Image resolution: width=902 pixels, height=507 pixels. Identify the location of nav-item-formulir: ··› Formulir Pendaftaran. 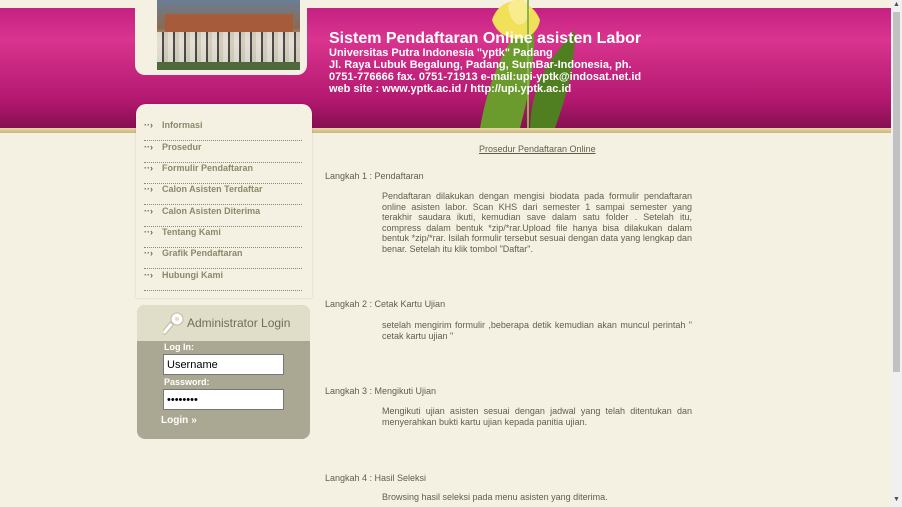
(223, 173).